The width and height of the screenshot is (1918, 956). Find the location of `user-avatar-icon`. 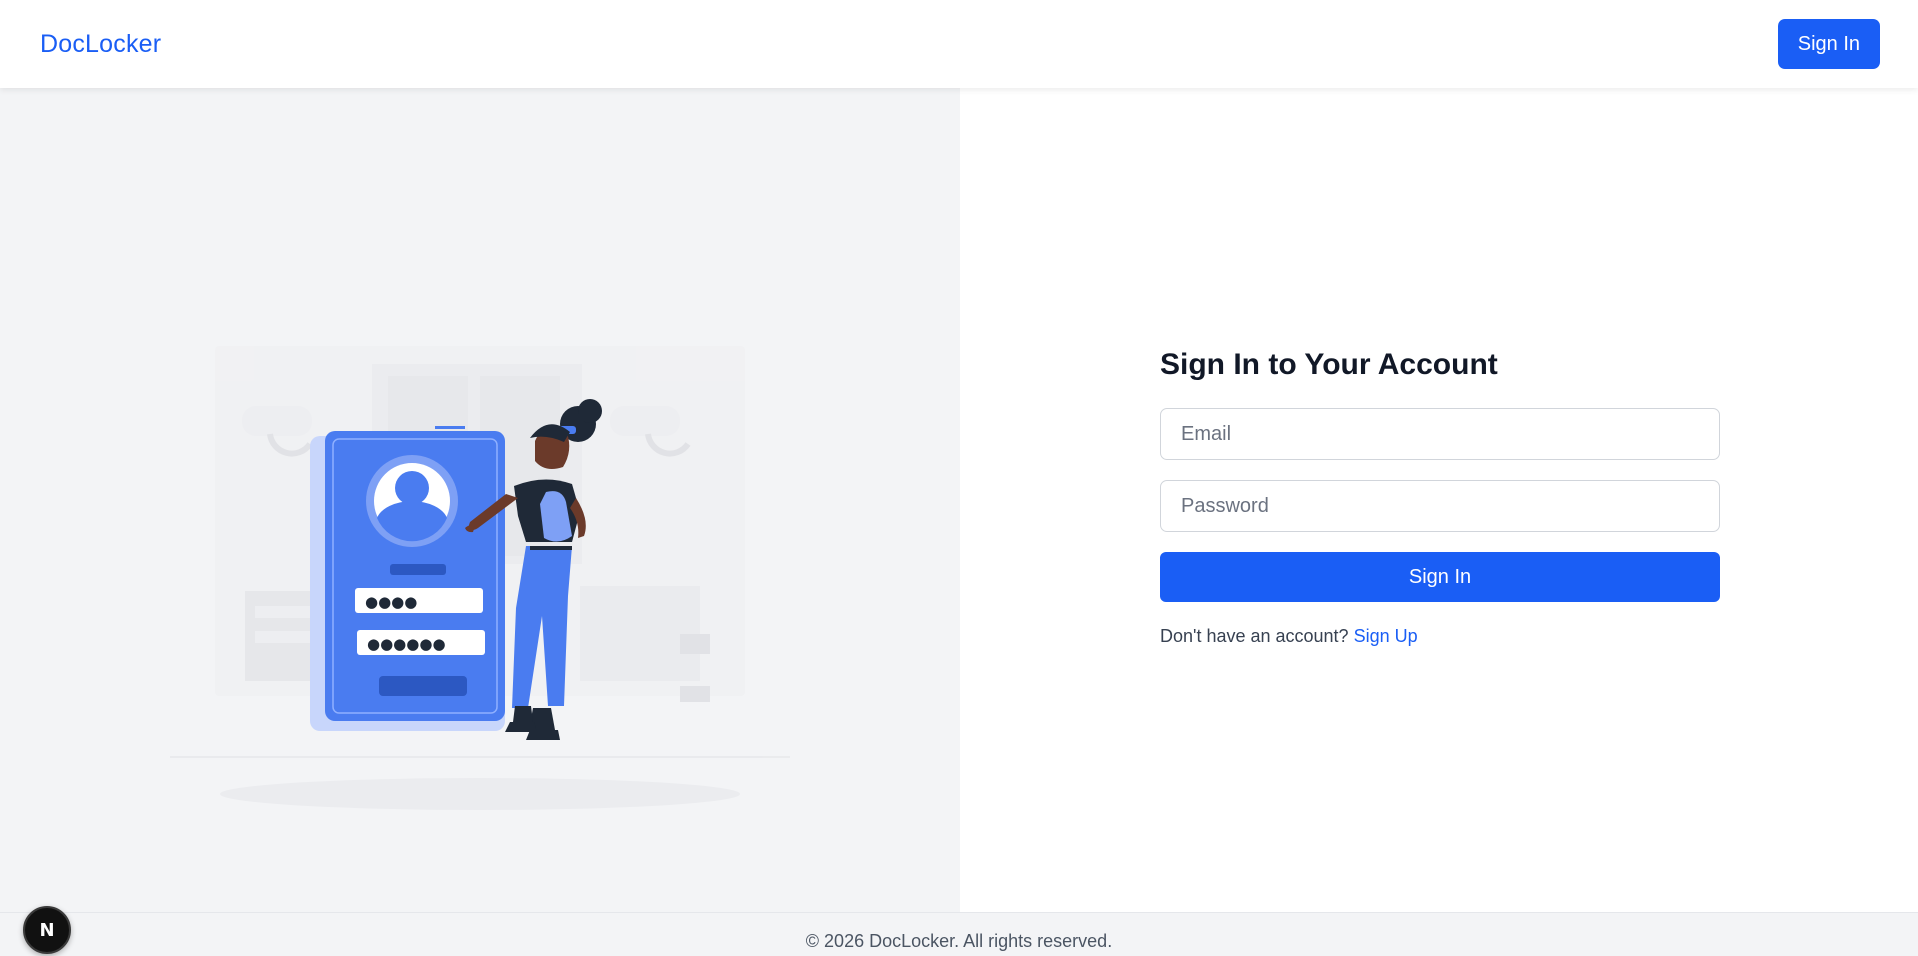

user-avatar-icon is located at coordinates (412, 501).